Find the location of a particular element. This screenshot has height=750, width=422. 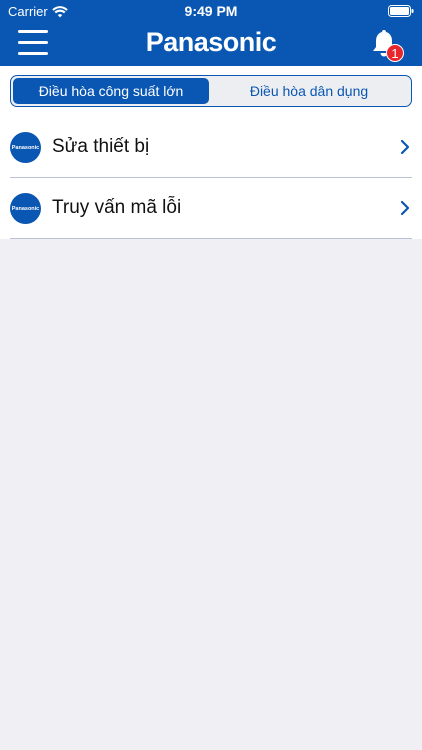

list-item-repair-device: Panasonic Sửa thiết bị is located at coordinates (211, 147).